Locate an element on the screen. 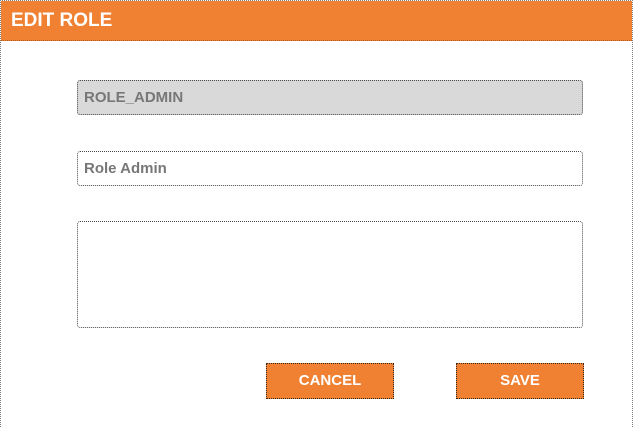 The image size is (635, 429). save-button: SAVE is located at coordinates (520, 381).